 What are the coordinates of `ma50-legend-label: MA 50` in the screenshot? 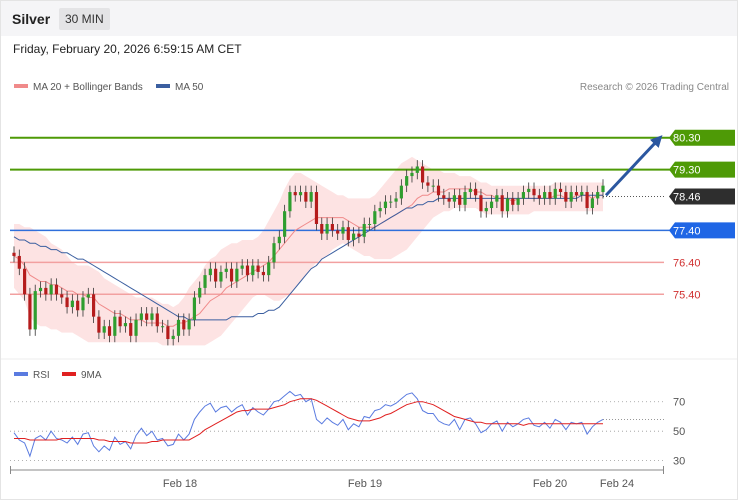 It's located at (189, 87).